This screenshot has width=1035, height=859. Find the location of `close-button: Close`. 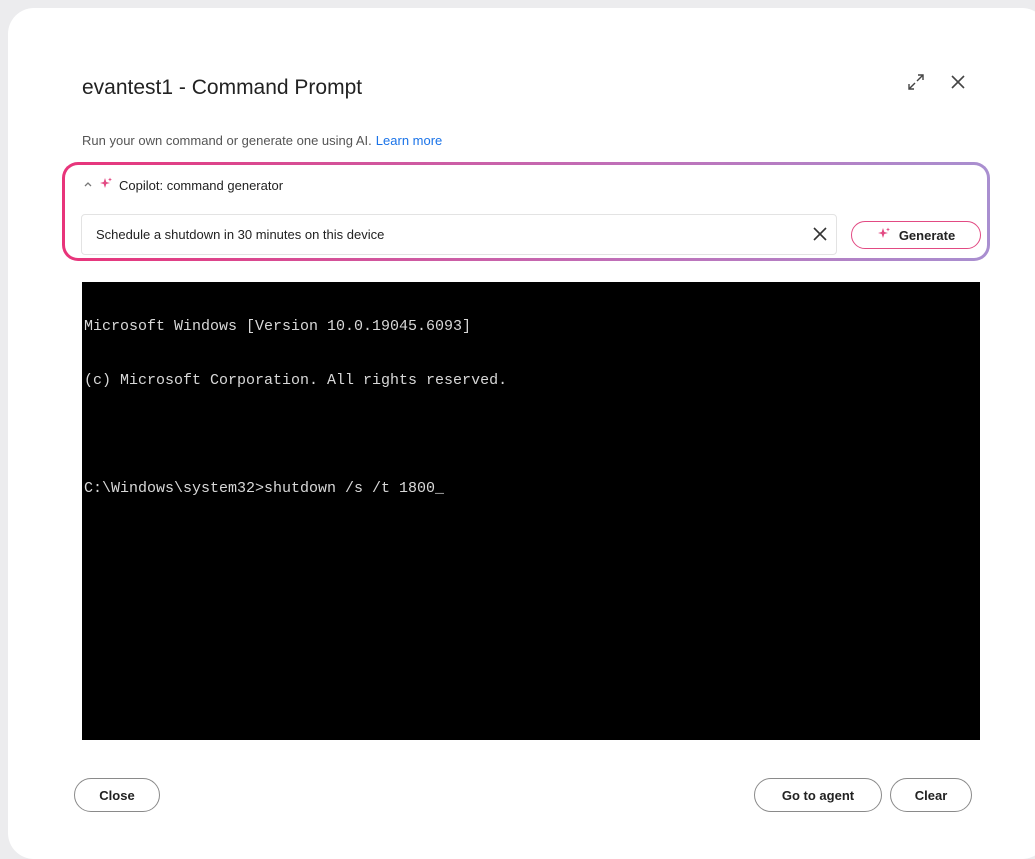

close-button: Close is located at coordinates (117, 795).